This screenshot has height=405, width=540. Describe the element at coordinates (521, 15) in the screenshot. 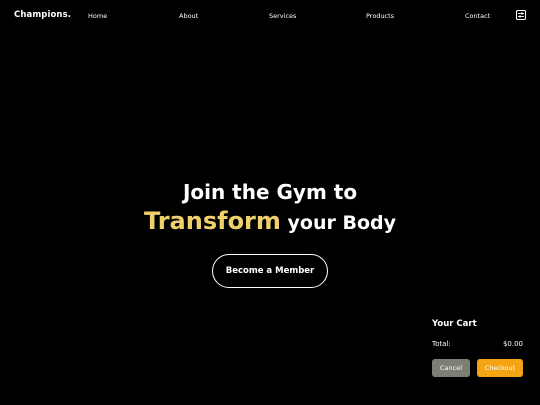

I see `sliders-icon` at that location.